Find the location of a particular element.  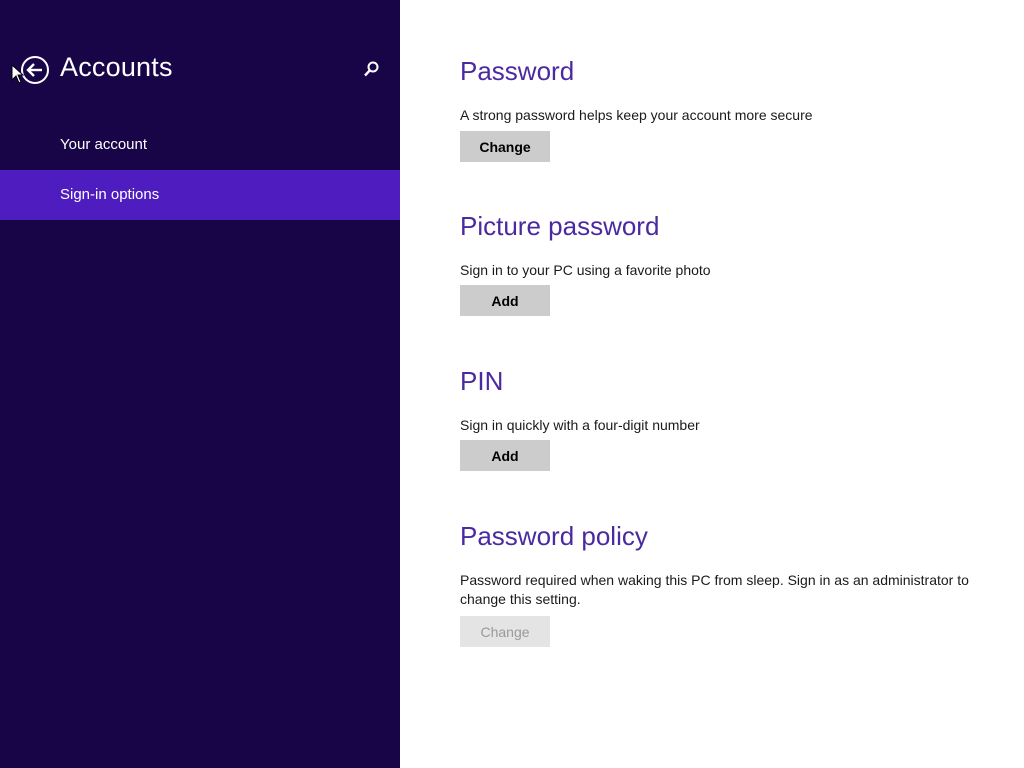

add-picture-password-button: Add is located at coordinates (505, 300).